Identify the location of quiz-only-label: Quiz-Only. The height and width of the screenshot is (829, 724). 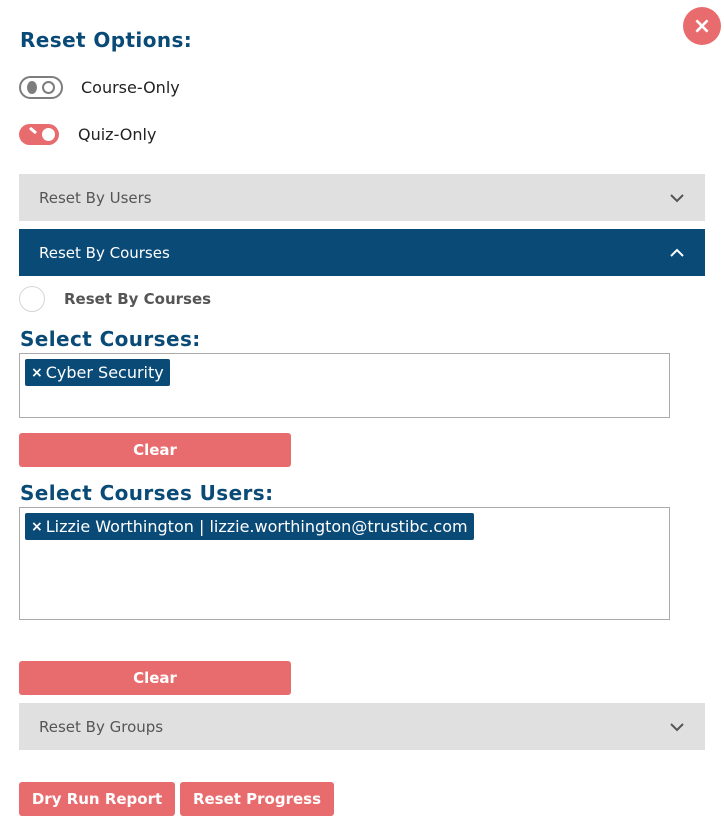
(117, 134).